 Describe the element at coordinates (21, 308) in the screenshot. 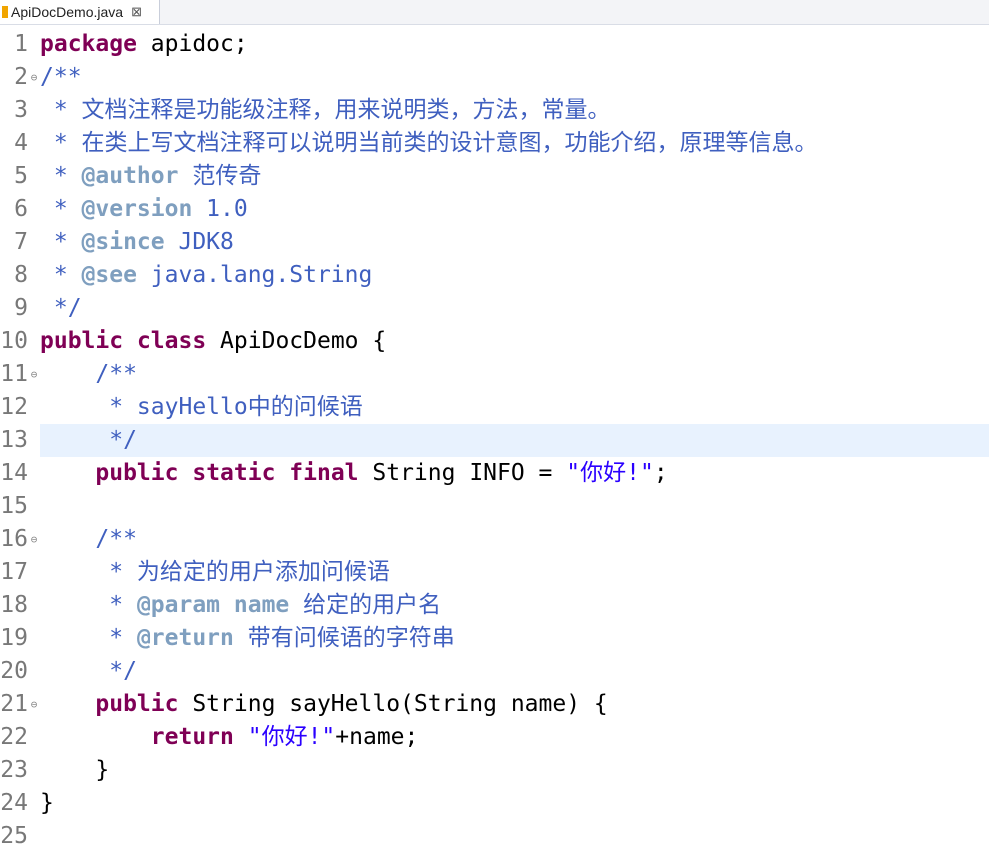

I see `line-number: 9` at that location.